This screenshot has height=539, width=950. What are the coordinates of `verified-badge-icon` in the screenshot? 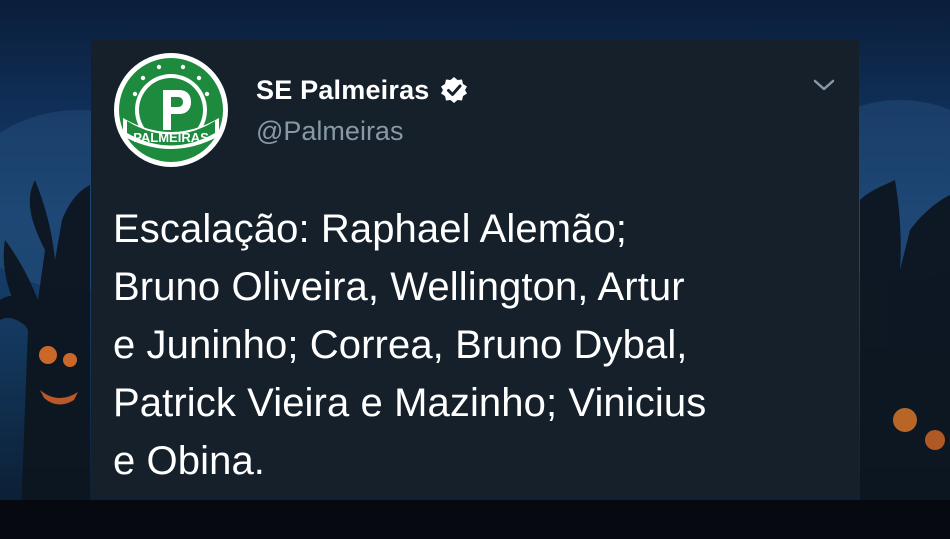 It's located at (453, 90).